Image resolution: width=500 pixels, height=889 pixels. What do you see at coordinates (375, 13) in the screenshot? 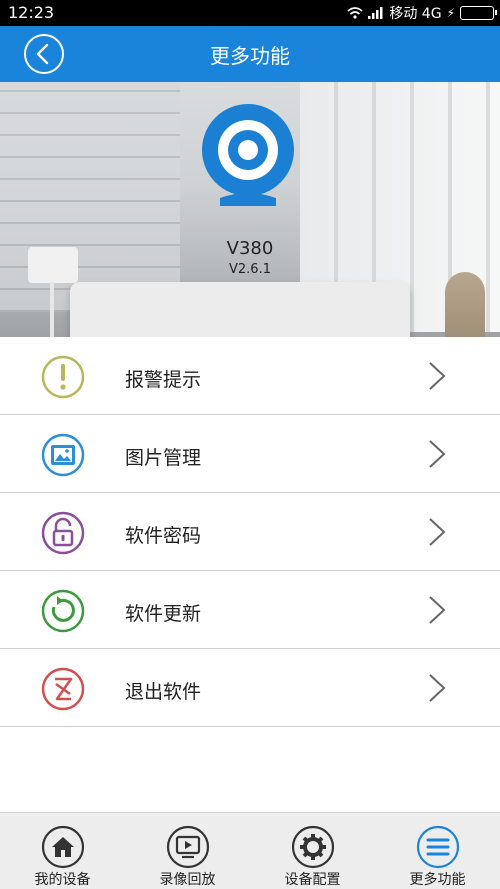
I see `signal-icon` at bounding box center [375, 13].